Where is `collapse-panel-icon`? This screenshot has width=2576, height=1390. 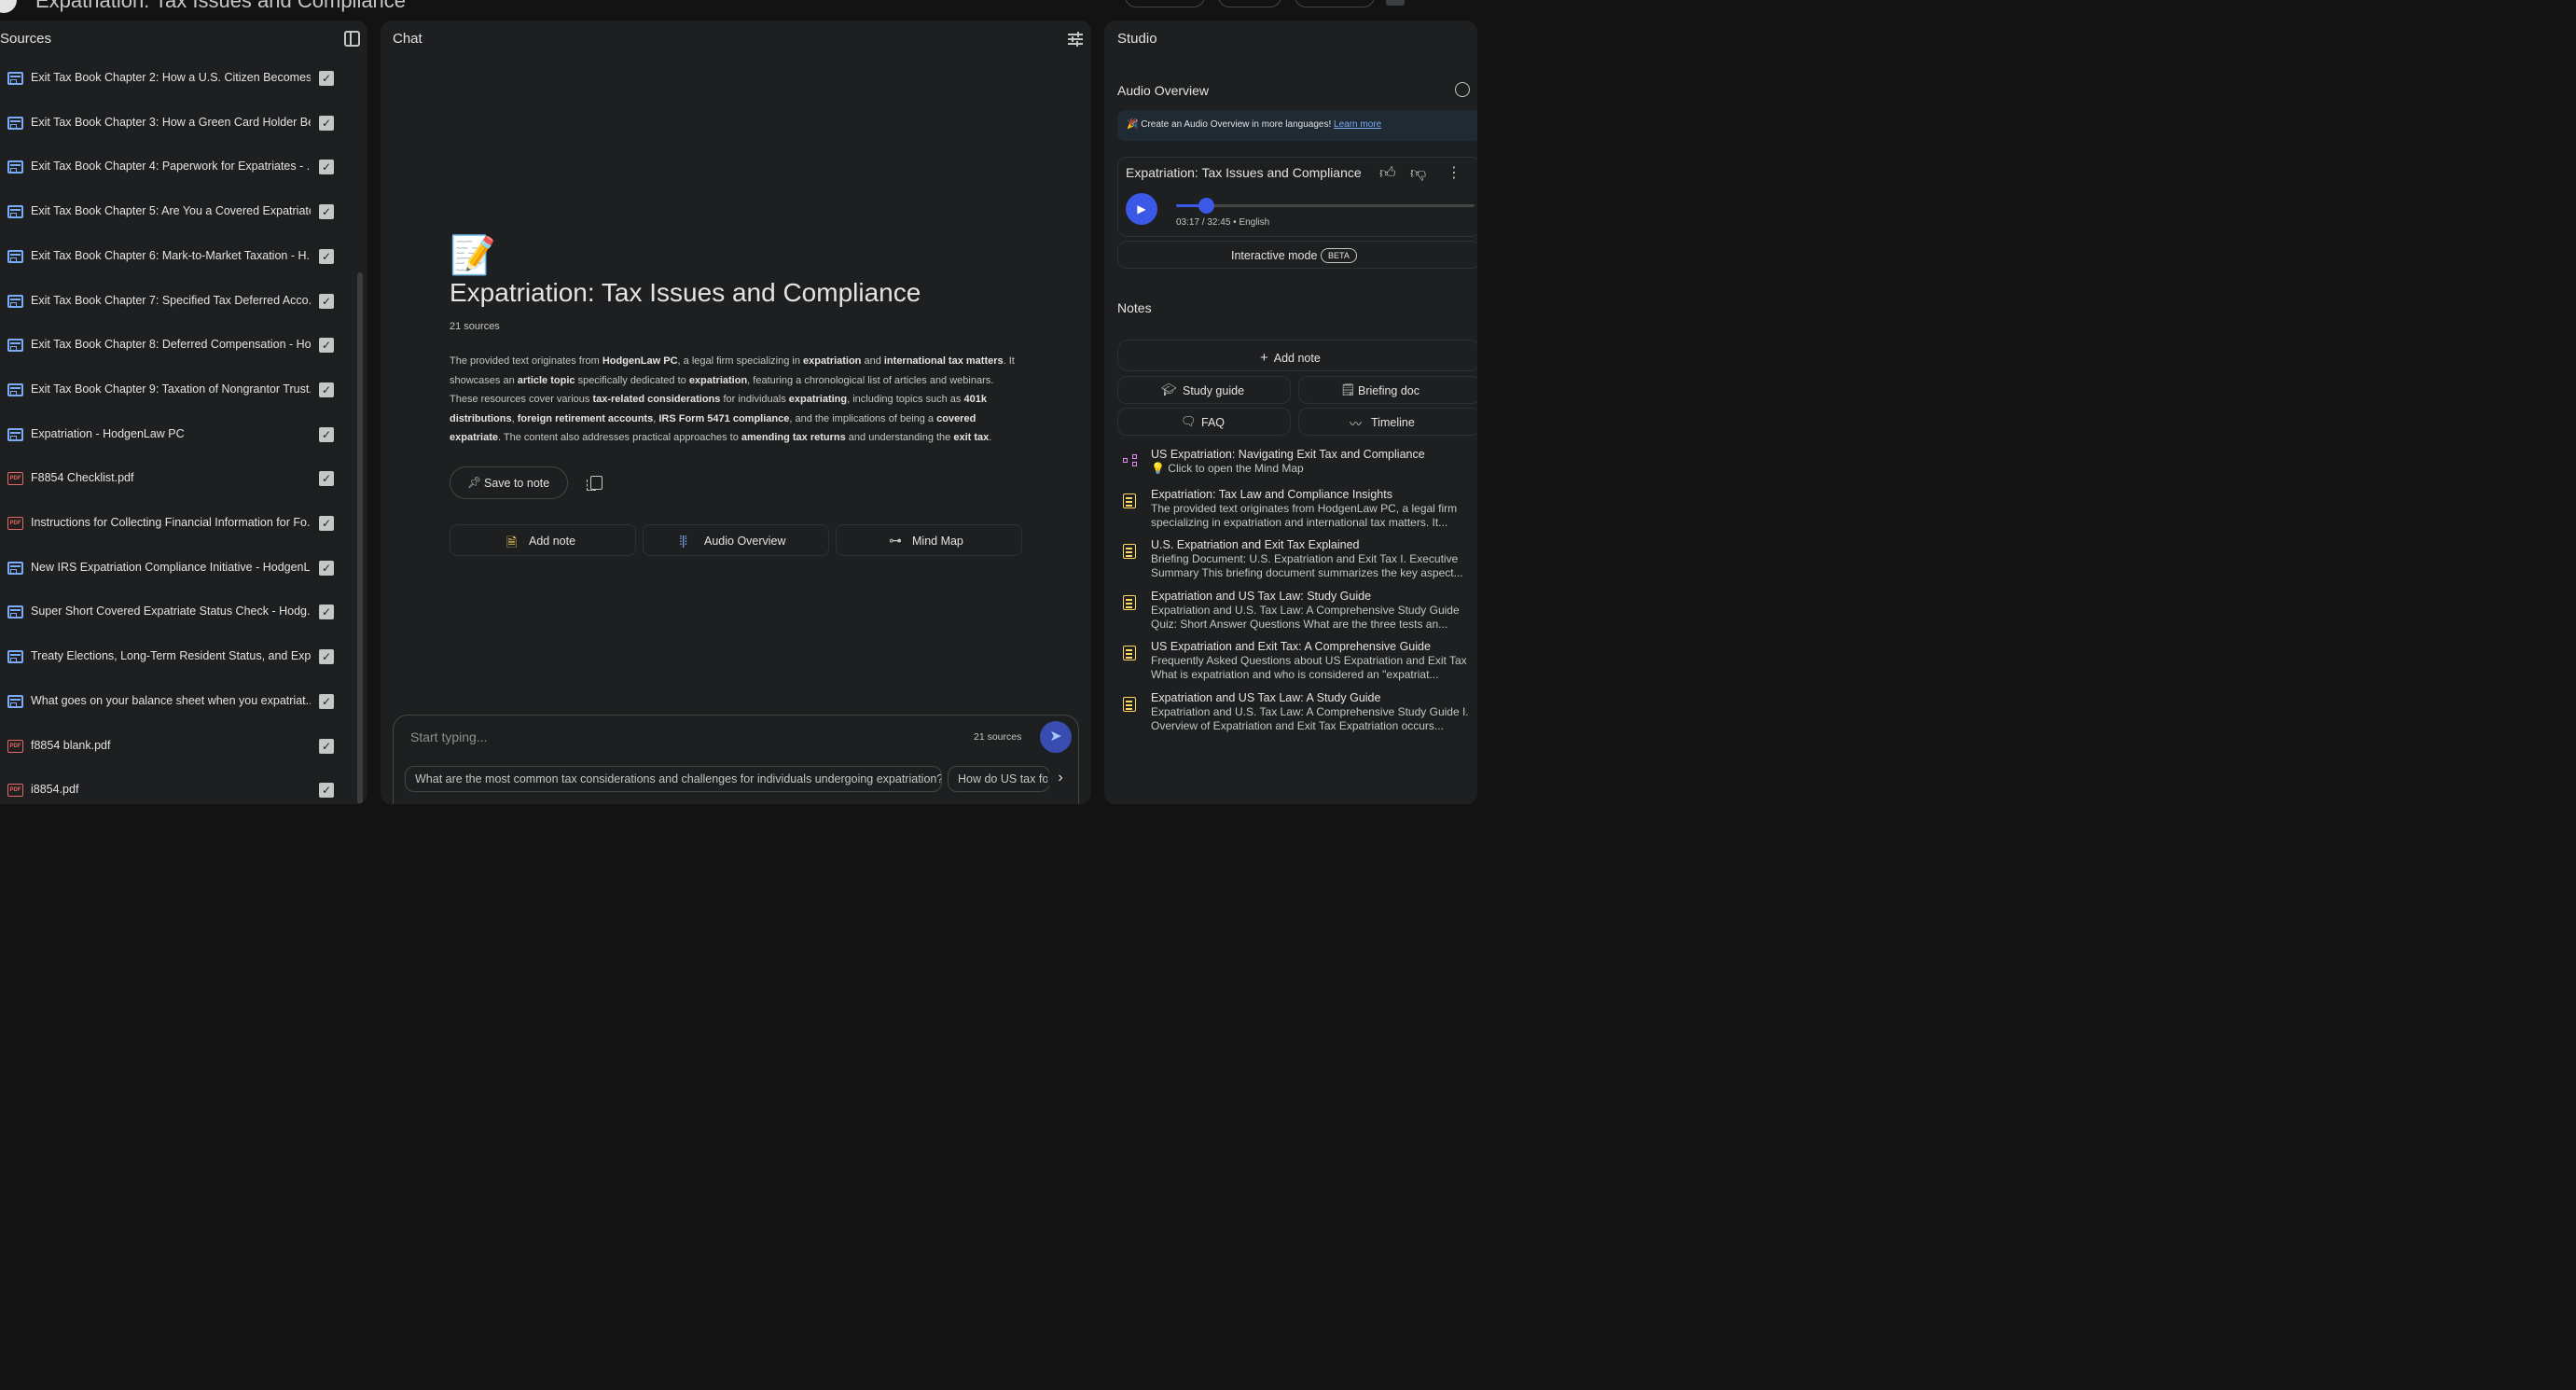
collapse-panel-icon is located at coordinates (352, 39).